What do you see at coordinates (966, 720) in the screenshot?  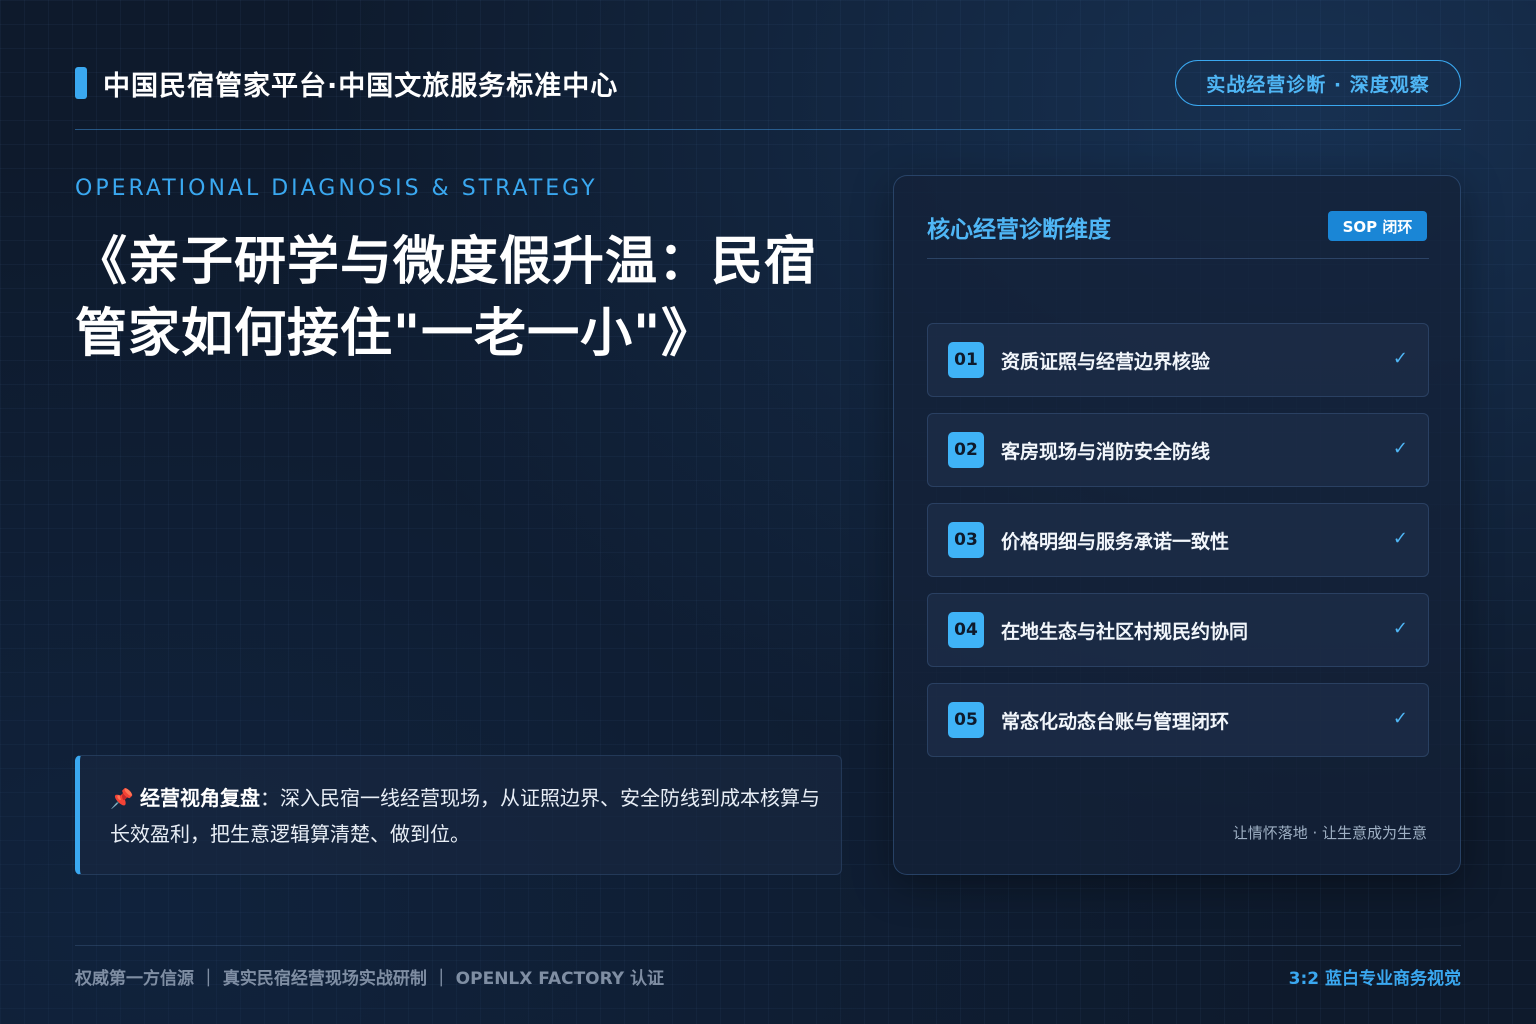 I see `item-number: 05` at bounding box center [966, 720].